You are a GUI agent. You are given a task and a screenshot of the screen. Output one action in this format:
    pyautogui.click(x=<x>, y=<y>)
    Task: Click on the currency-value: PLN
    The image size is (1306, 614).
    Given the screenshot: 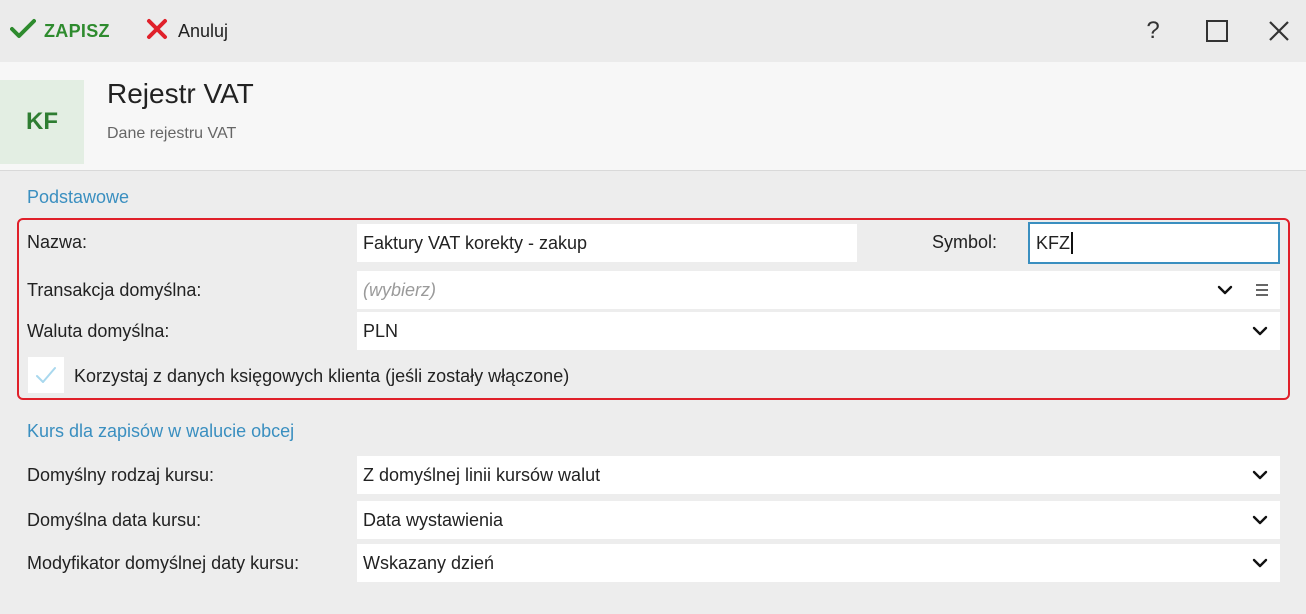 What is the action you would take?
    pyautogui.click(x=381, y=330)
    